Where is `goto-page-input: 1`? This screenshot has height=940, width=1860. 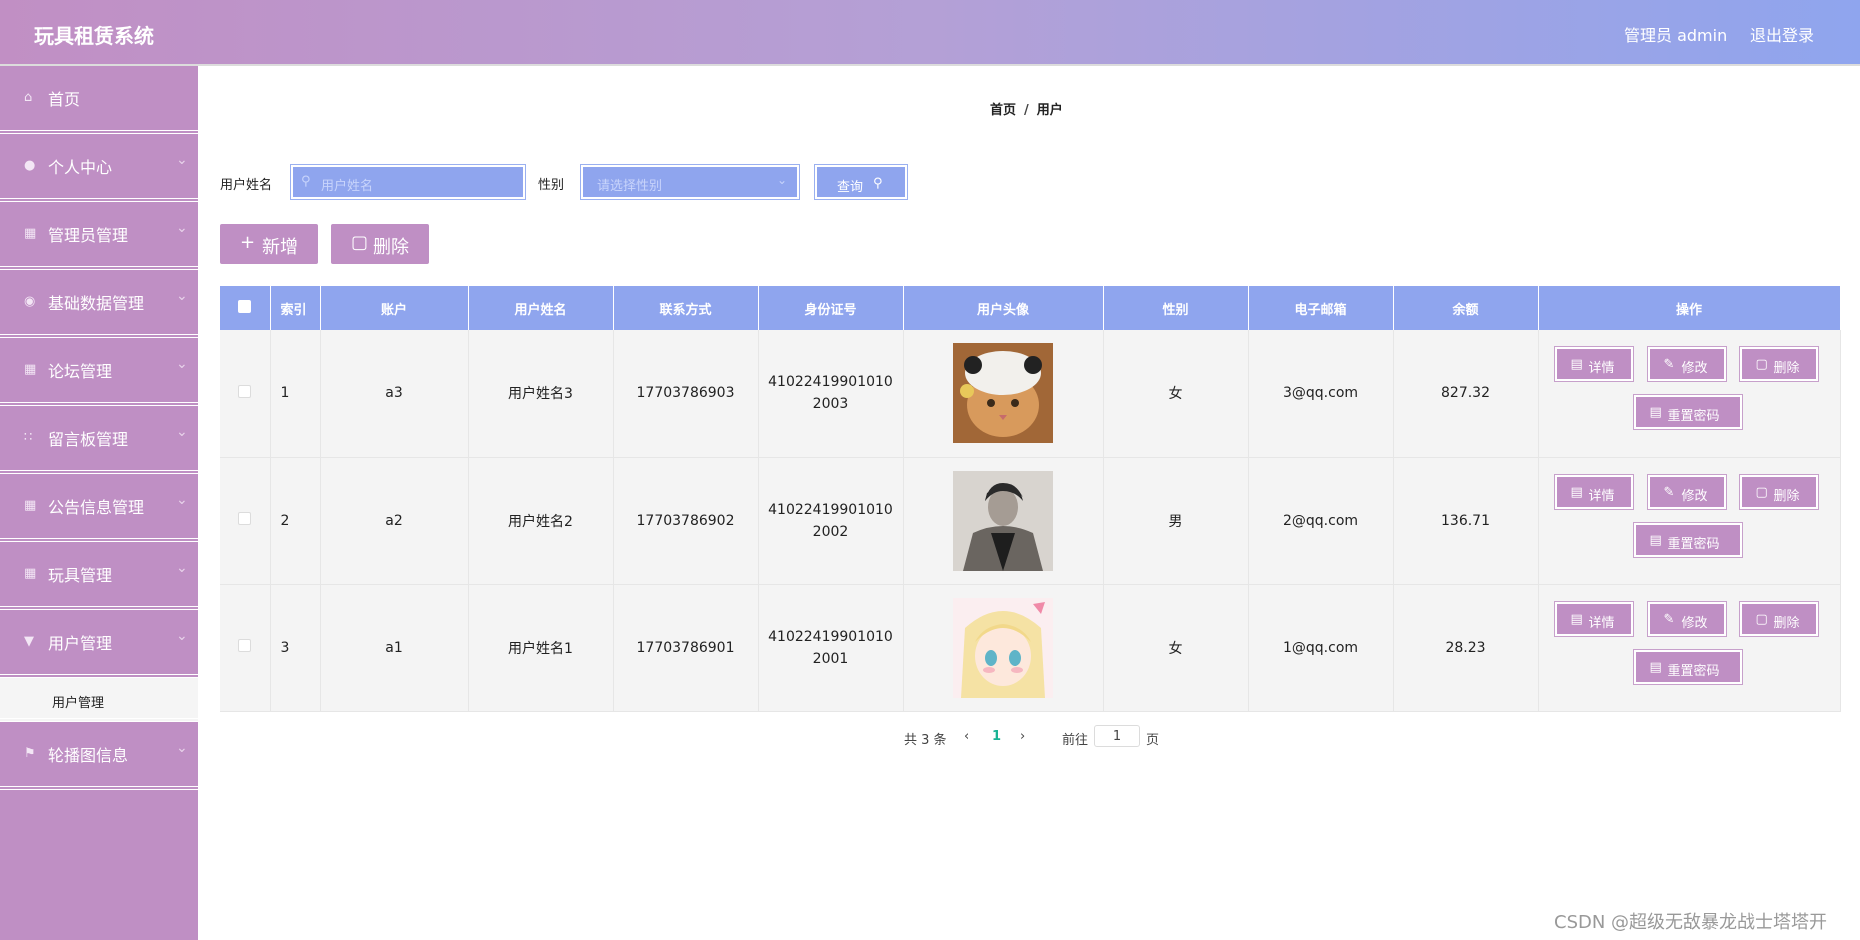
goto-page-input: 1 is located at coordinates (1117, 736).